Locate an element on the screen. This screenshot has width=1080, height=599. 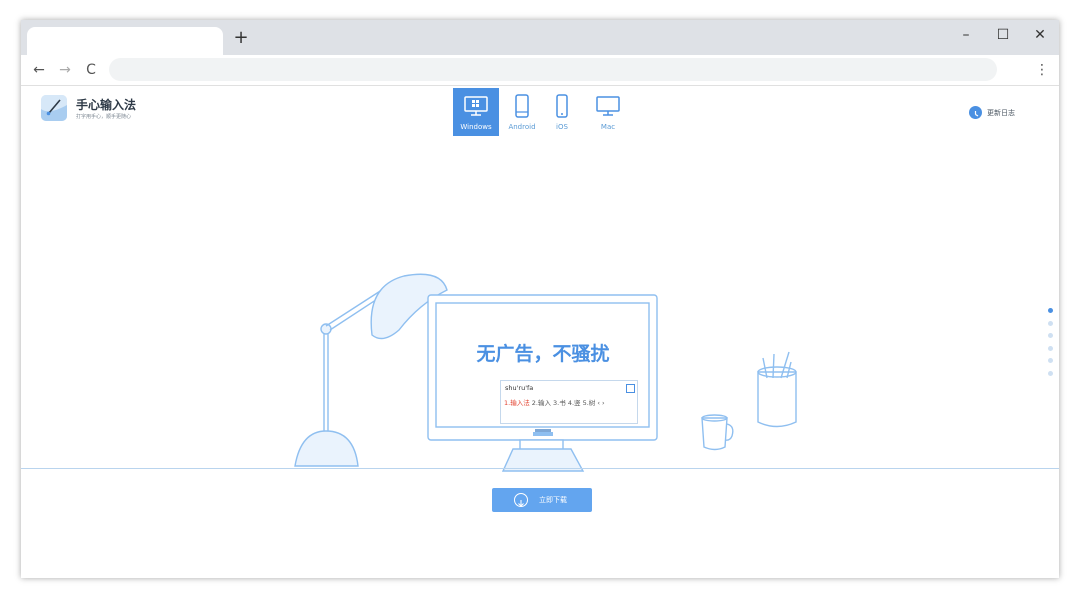
ime-pinyin: shu'ru'fa is located at coordinates (519, 388).